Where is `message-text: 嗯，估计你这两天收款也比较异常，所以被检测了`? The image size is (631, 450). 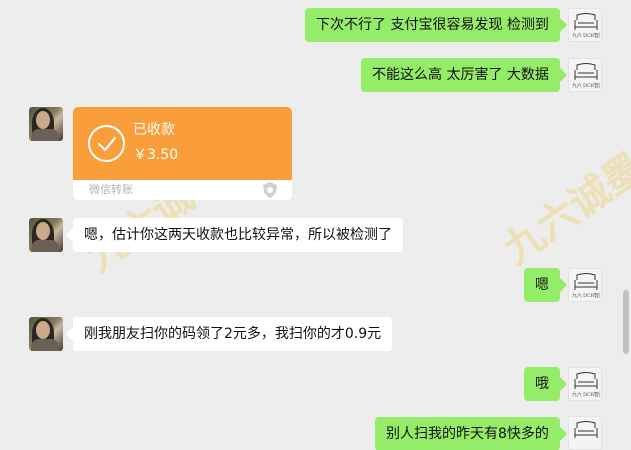
message-text: 嗯，估计你这两天收款也比较异常，所以被检测了 is located at coordinates (238, 235).